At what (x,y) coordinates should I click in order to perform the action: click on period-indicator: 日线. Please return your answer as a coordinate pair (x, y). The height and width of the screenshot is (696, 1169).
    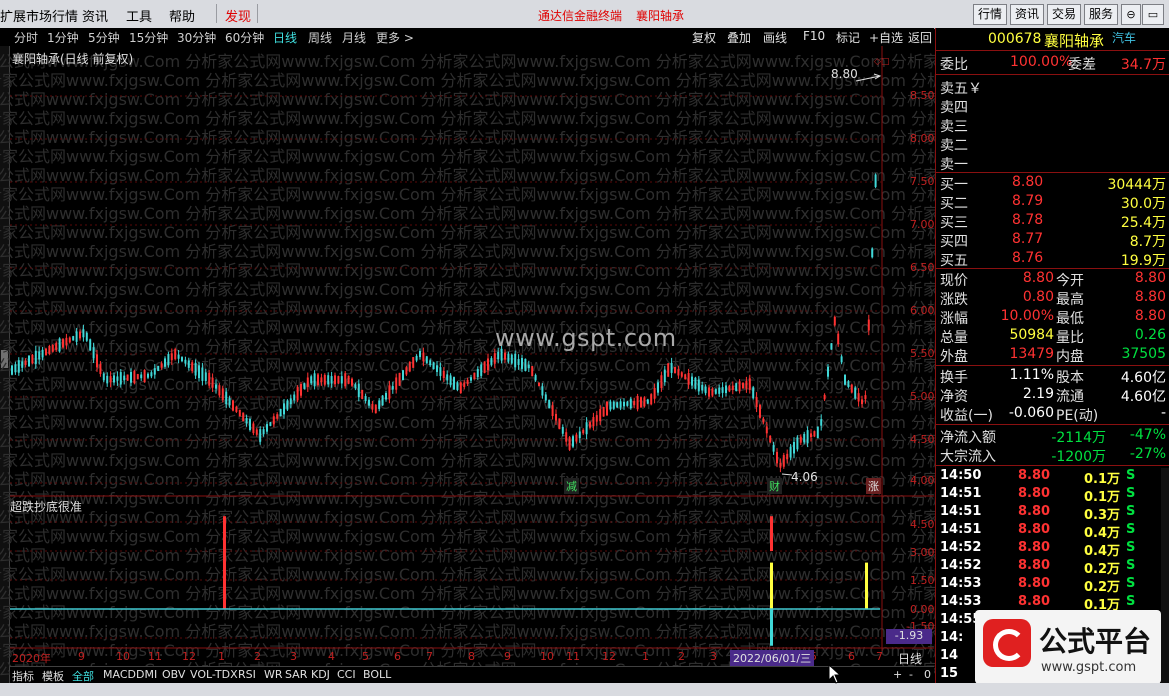
    Looking at the image, I should click on (910, 658).